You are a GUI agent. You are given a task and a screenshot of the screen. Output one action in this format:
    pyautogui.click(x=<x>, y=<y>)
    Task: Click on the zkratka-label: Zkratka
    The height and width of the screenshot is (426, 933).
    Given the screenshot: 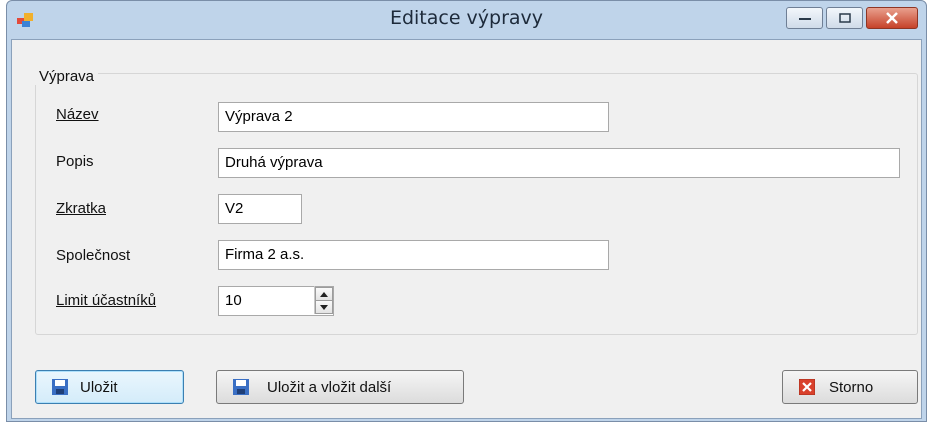 What is the action you would take?
    pyautogui.click(x=81, y=208)
    